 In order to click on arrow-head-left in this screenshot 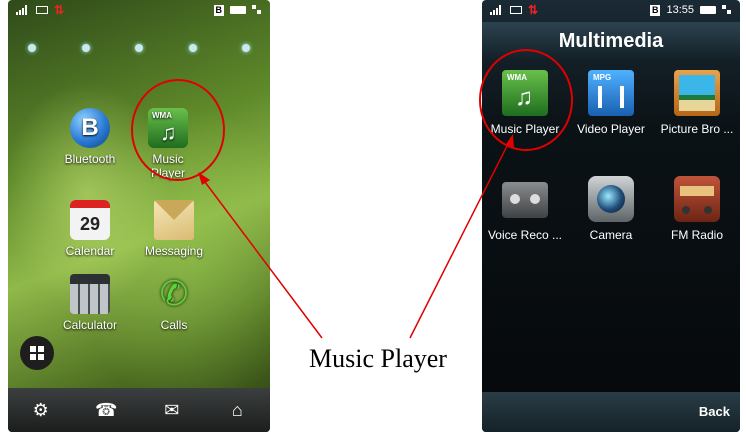, I will do `click(204, 178)`.